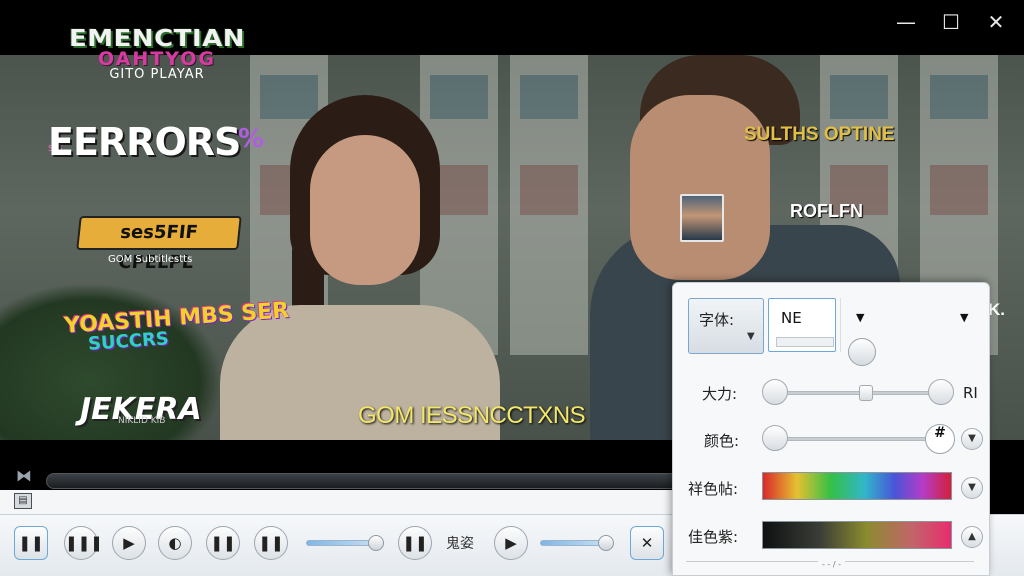 This screenshot has height=576, width=1024. Describe the element at coordinates (23, 501) in the screenshot. I see `screenshot-icon: ▤` at that location.